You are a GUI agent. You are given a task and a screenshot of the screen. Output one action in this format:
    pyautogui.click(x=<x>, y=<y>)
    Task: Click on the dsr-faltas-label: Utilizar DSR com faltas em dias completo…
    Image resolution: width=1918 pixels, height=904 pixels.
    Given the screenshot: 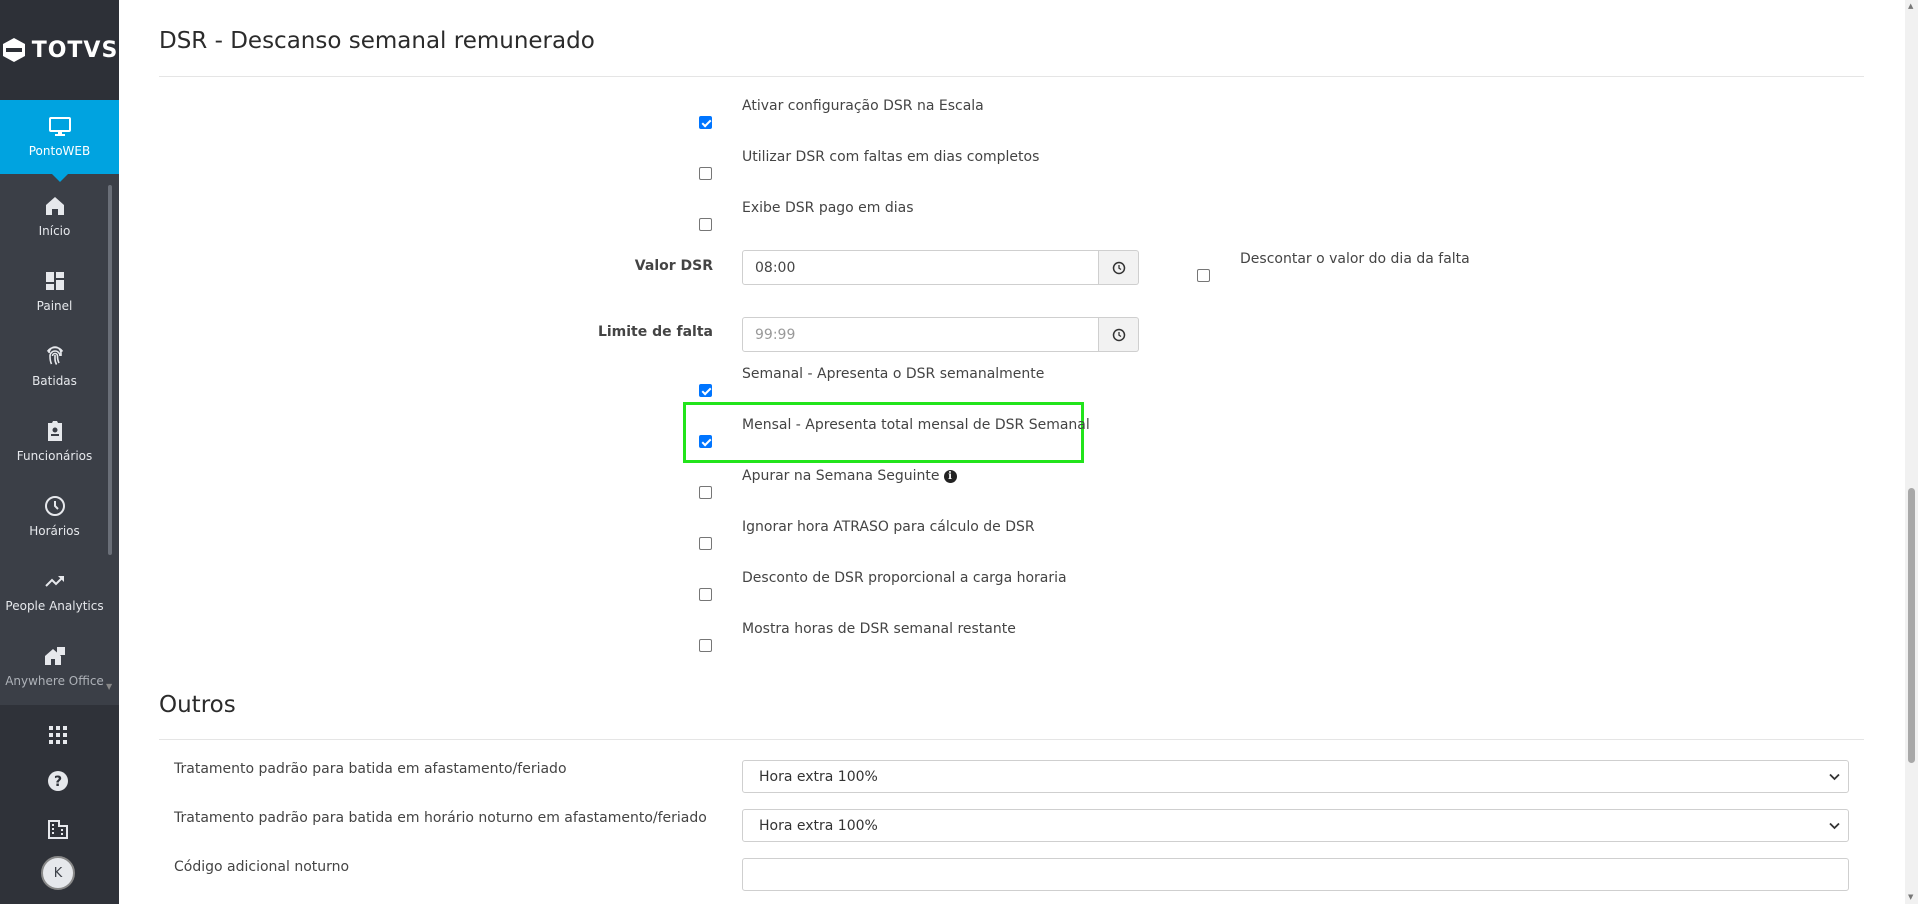 What is the action you would take?
    pyautogui.click(x=891, y=157)
    